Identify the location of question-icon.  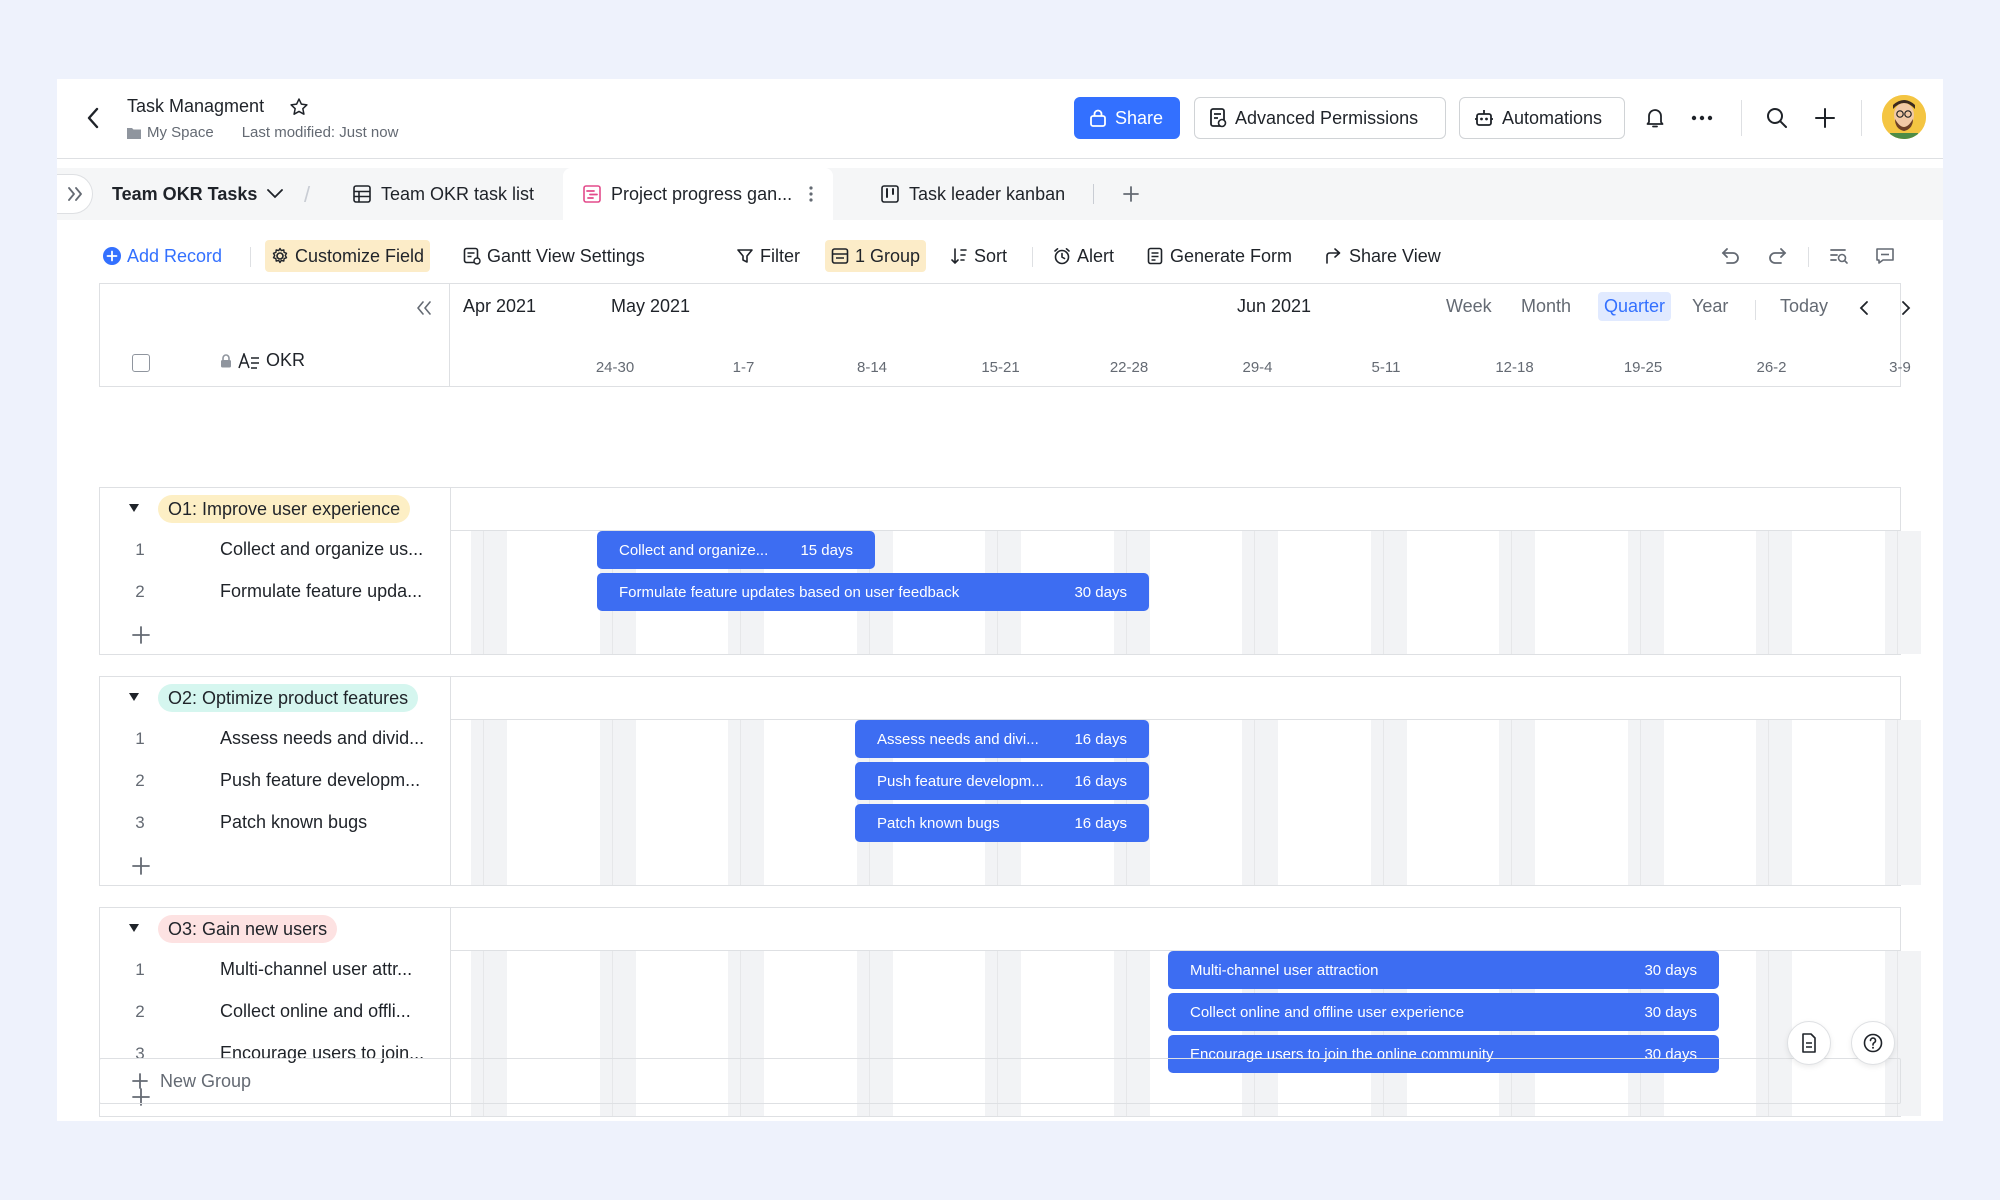
(1873, 1043).